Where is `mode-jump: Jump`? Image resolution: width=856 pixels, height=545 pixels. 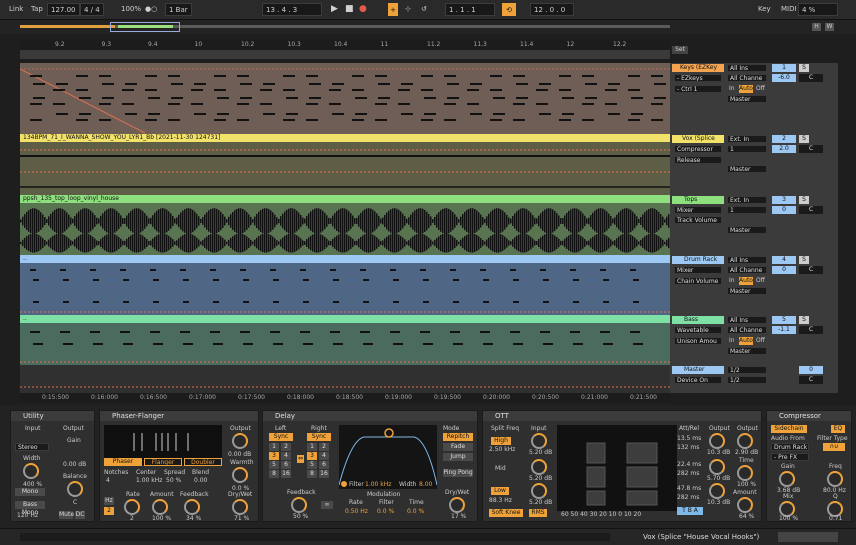 mode-jump: Jump is located at coordinates (458, 457).